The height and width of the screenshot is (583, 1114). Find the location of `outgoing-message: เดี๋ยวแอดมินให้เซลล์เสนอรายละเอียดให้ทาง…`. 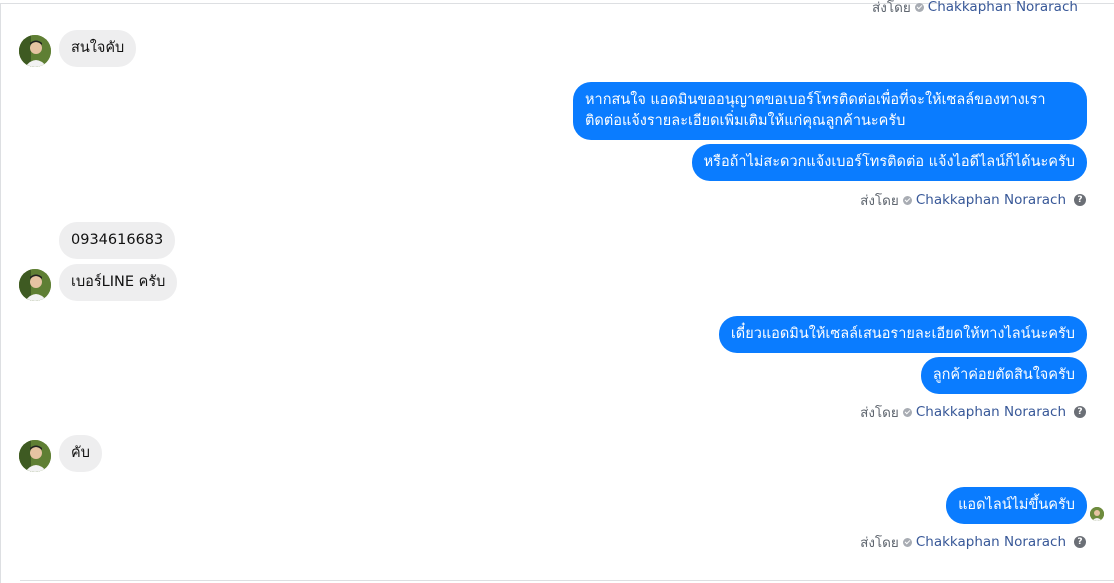

outgoing-message: เดี๋ยวแอดมินให้เซลล์เสนอรายละเอียดให้ทาง… is located at coordinates (902, 334).